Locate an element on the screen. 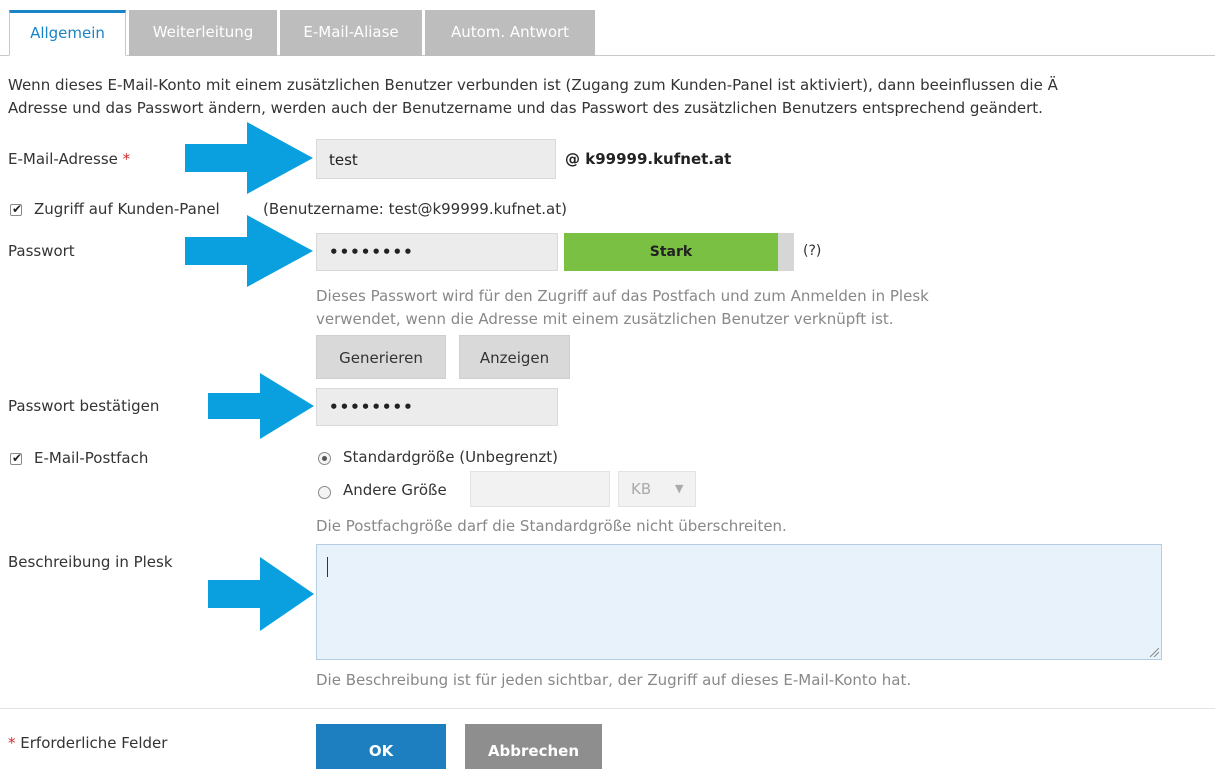  mailbox-label: E-Mail-Postfach is located at coordinates (91, 458).